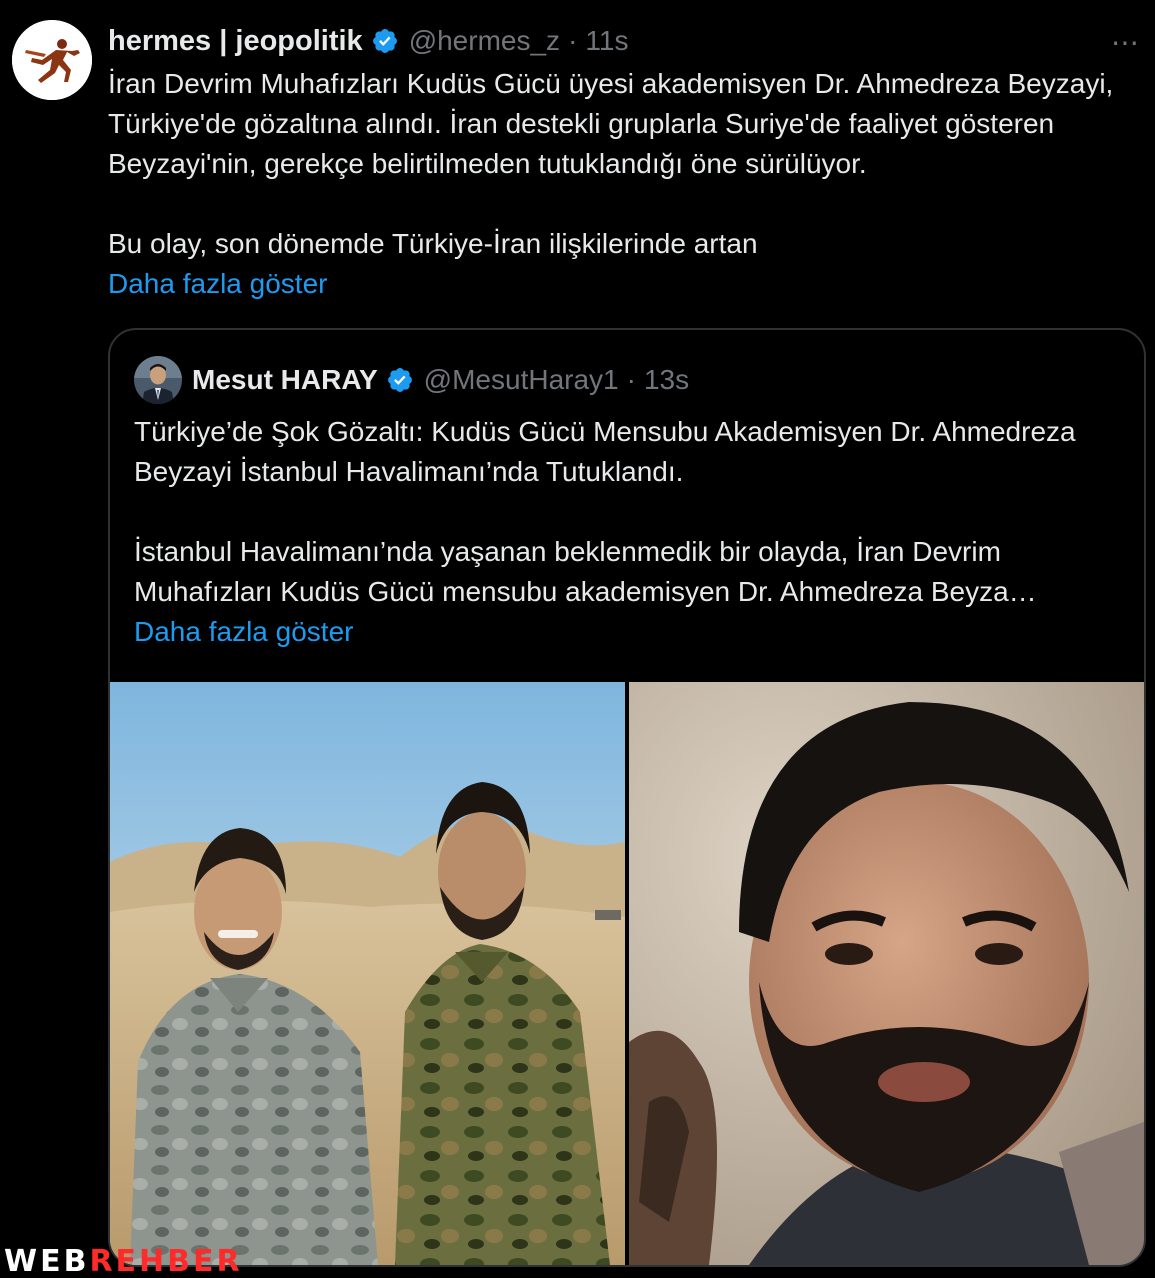 The height and width of the screenshot is (1278, 1155). What do you see at coordinates (158, 380) in the screenshot?
I see `quoted-author-avatar` at bounding box center [158, 380].